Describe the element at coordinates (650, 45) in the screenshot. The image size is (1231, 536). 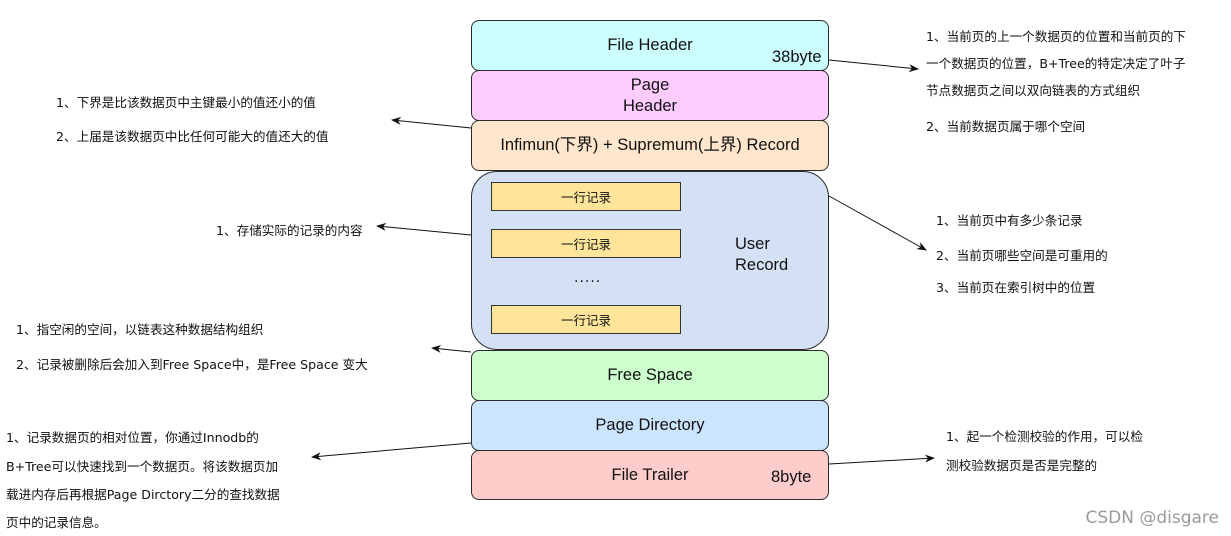
I see `file-header-label: File Header` at that location.